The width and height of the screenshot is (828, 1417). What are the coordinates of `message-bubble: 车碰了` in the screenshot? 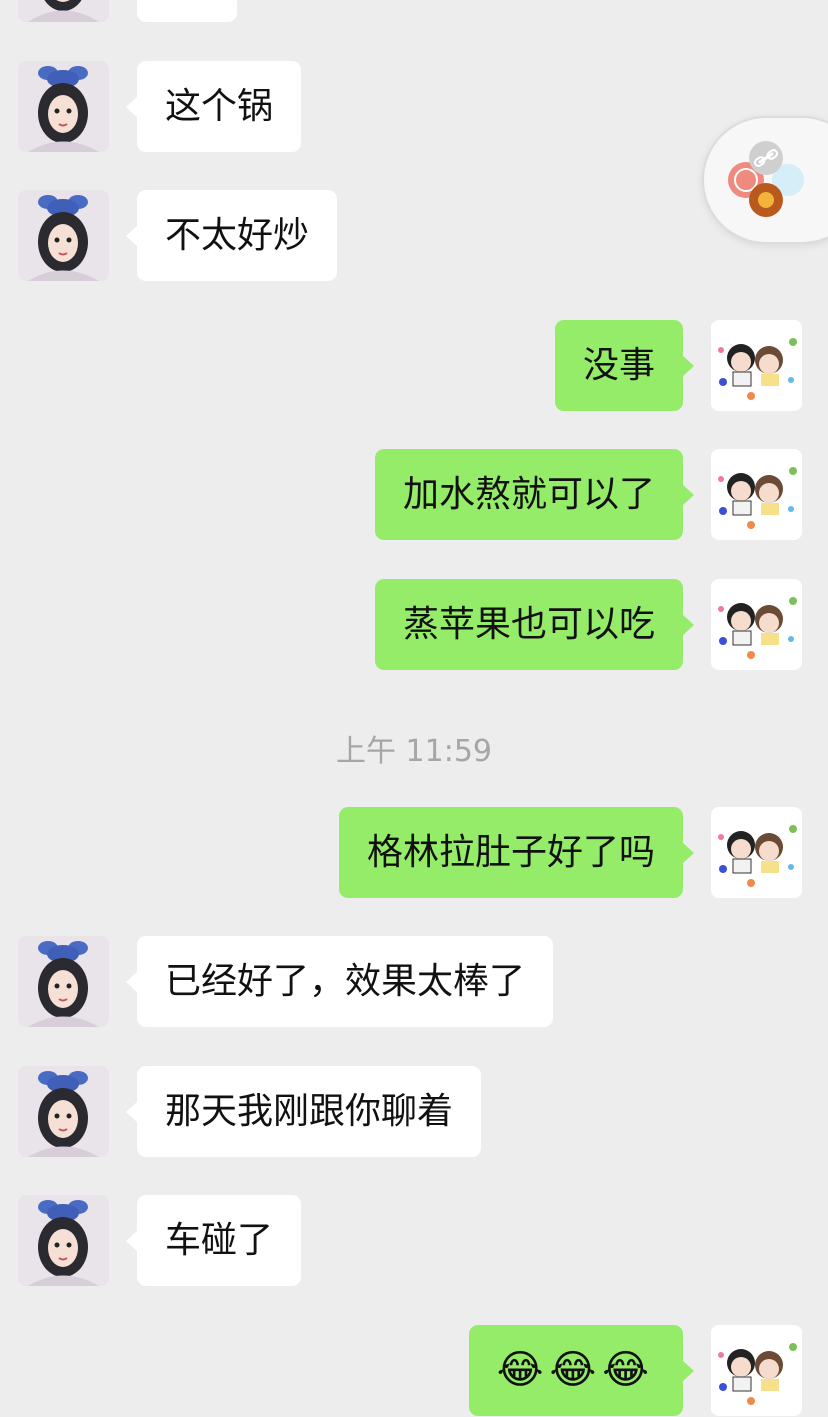 It's located at (213, 1240).